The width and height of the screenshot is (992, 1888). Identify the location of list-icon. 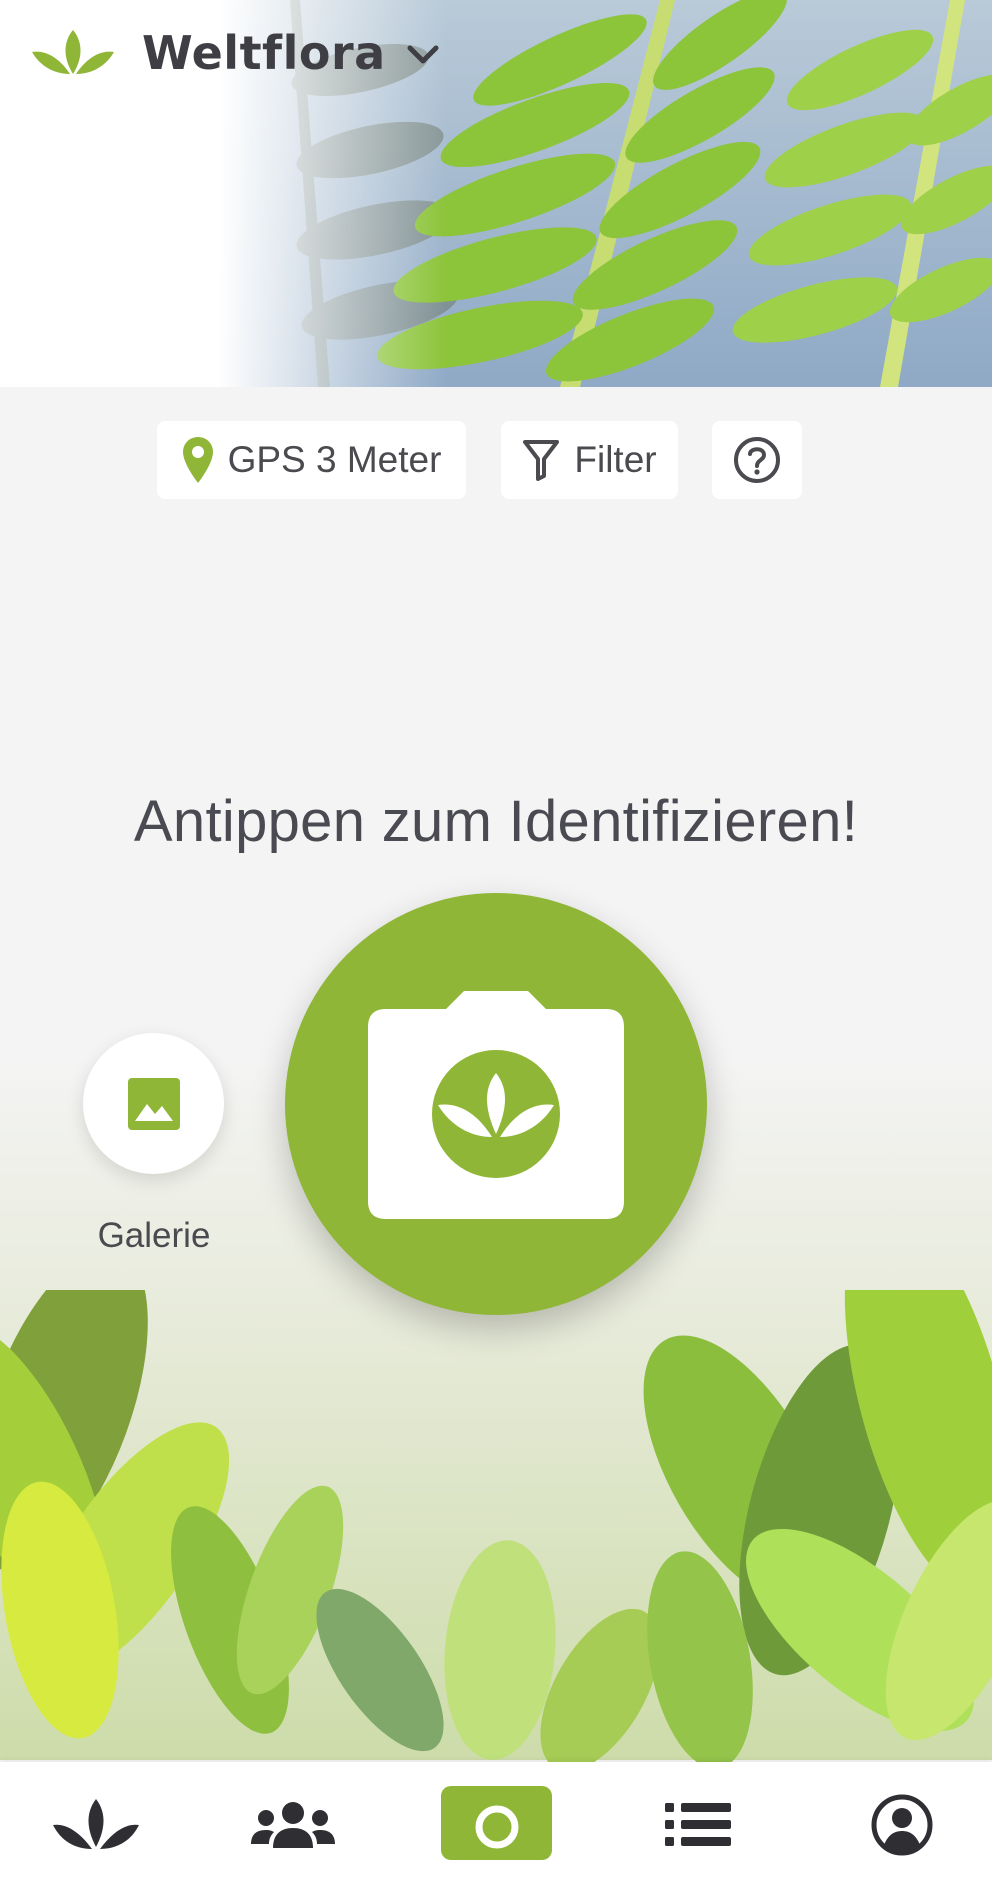
(698, 1824).